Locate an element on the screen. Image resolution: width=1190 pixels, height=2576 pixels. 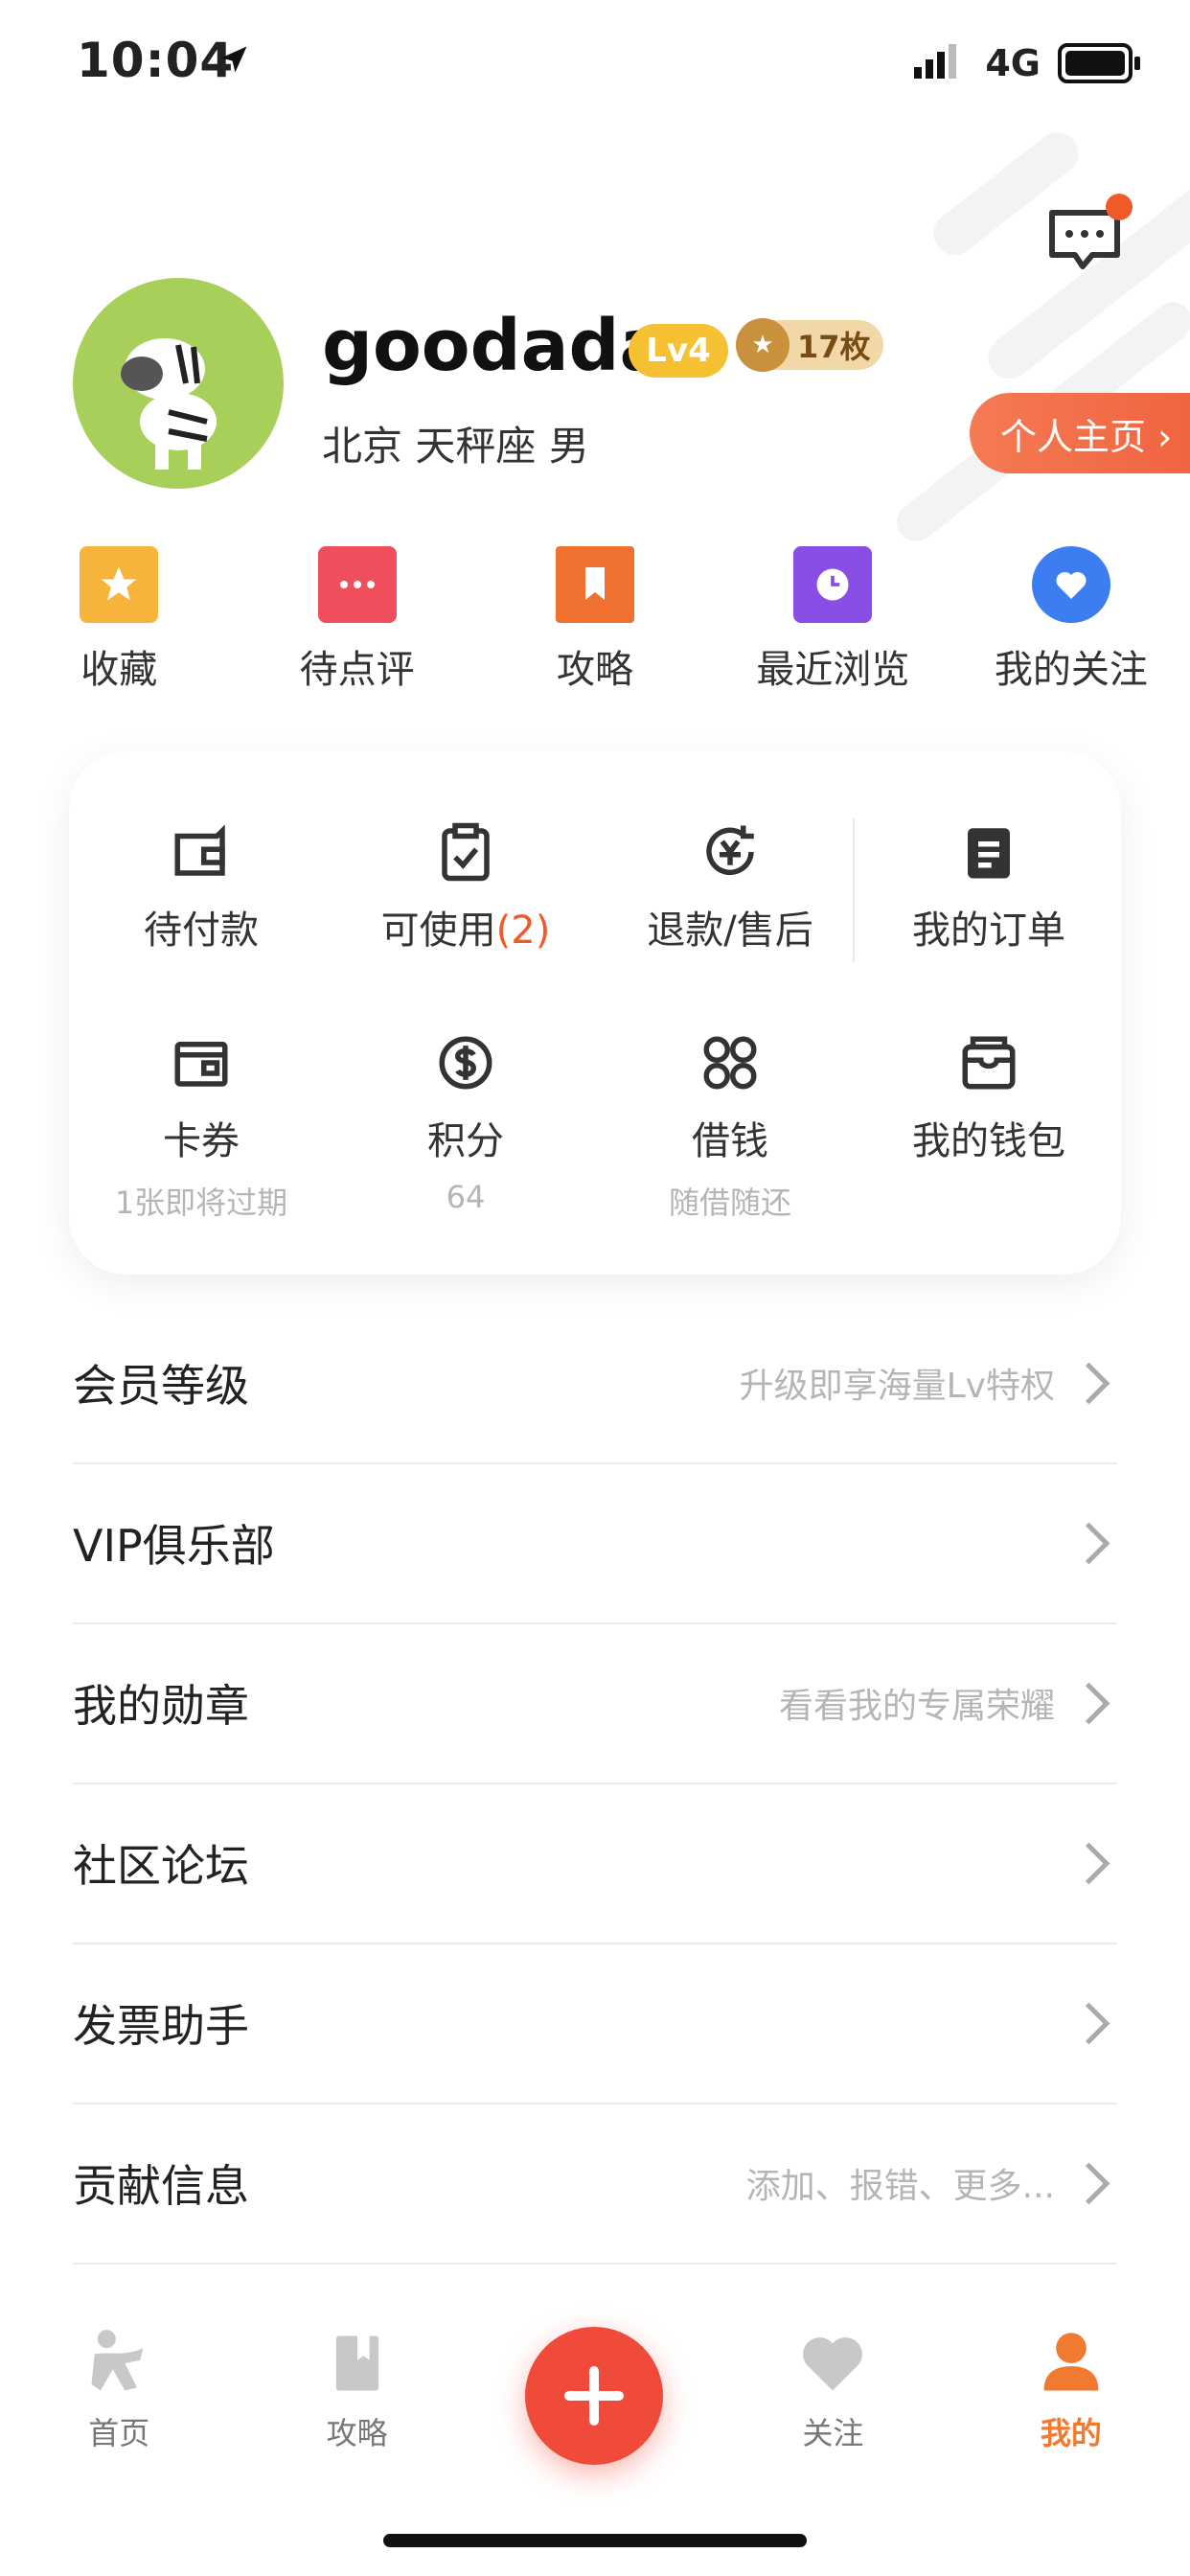
shortcut-following: 我的关注 is located at coordinates (1071, 627).